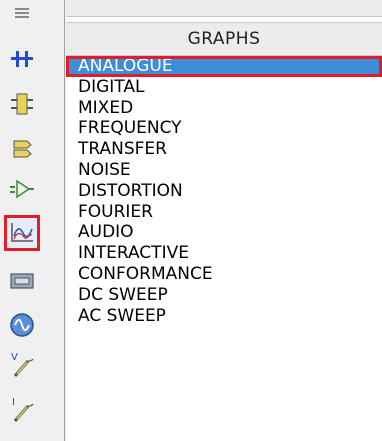  I want to click on current-probe-button: I, so click(22, 410).